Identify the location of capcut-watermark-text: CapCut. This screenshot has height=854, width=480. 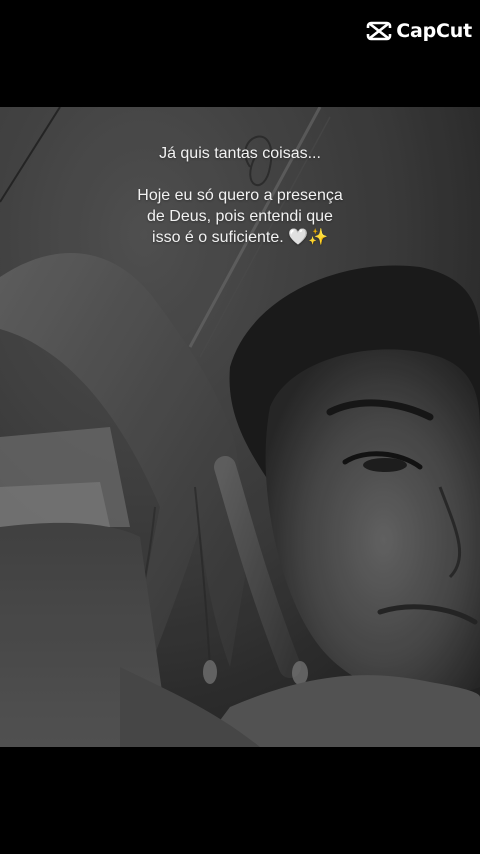
(434, 31).